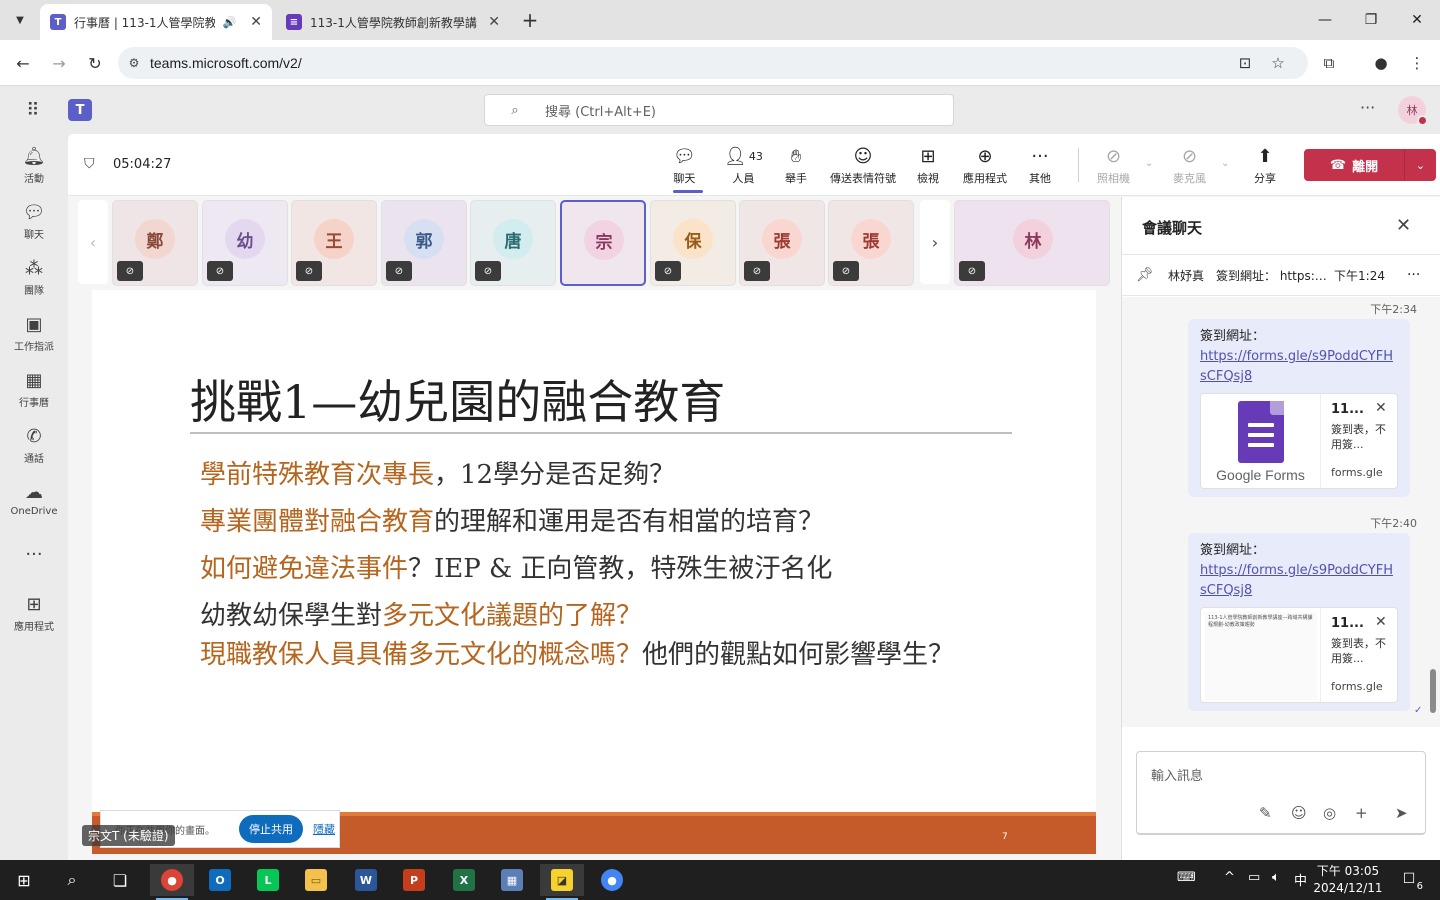 The height and width of the screenshot is (900, 1440). What do you see at coordinates (1276, 877) in the screenshot?
I see `volume-icon: 🔈︎` at bounding box center [1276, 877].